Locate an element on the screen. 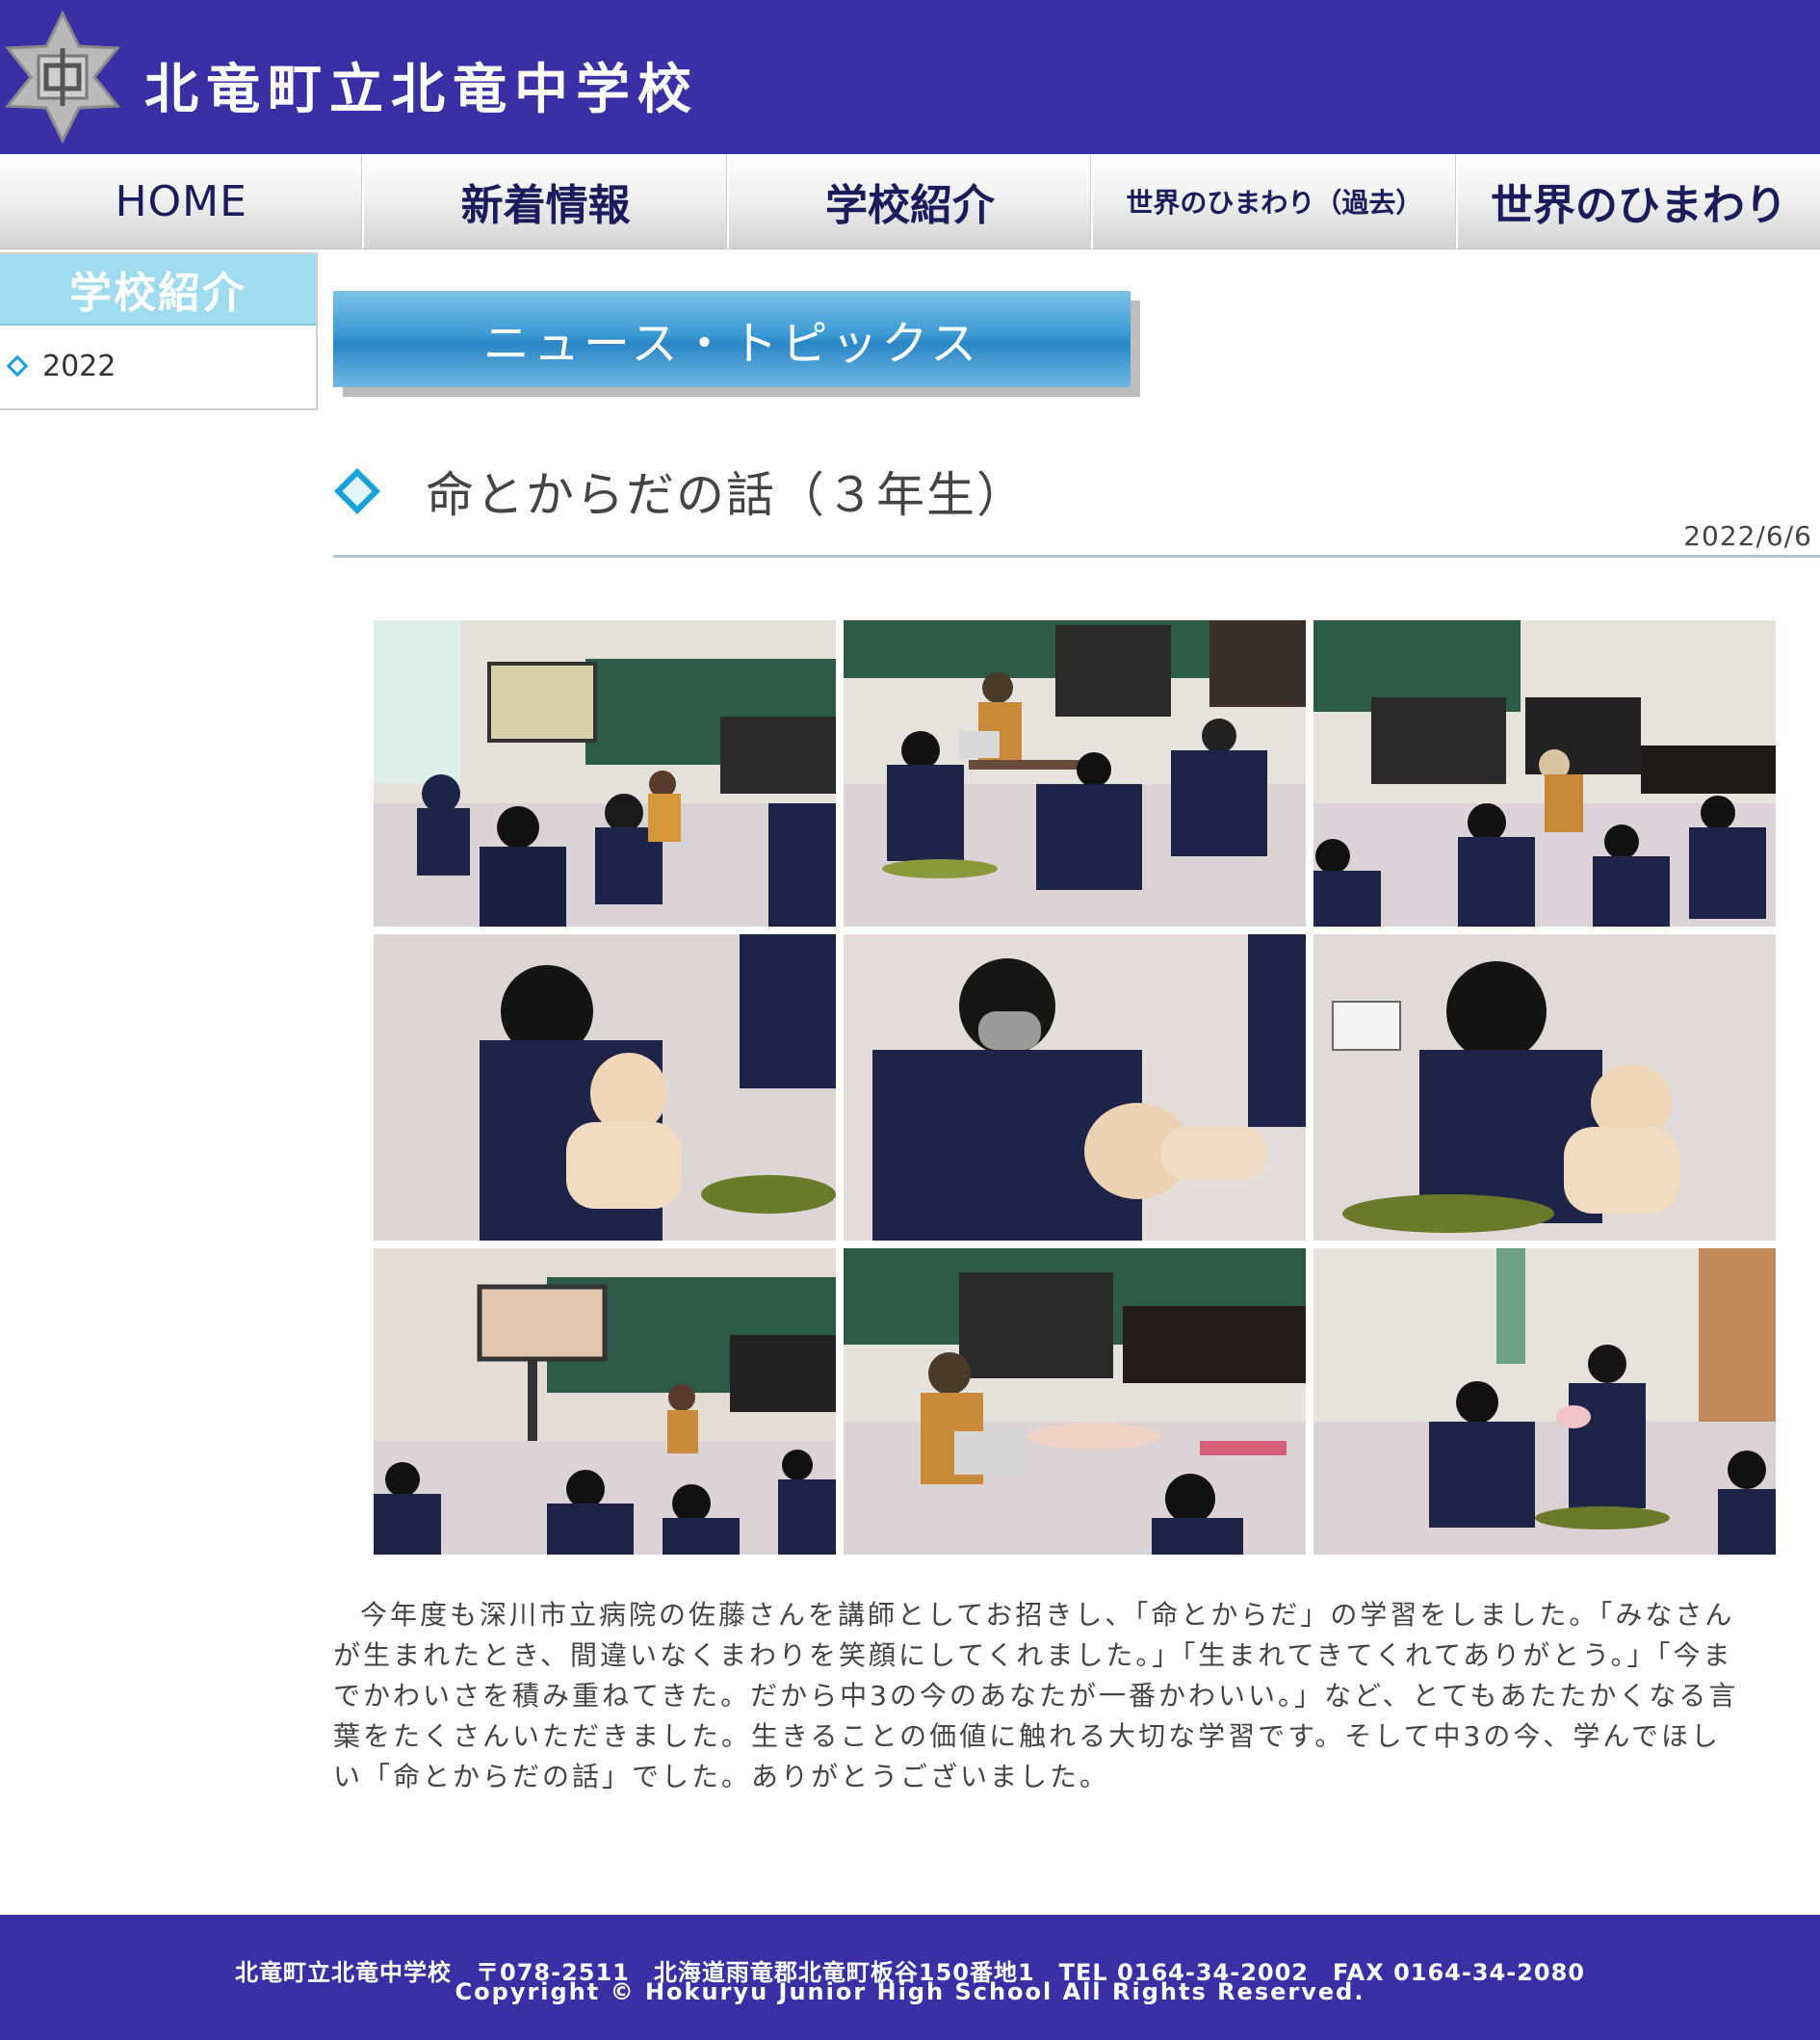 Image resolution: width=1820 pixels, height=2040 pixels. nav-home: HOME is located at coordinates (182, 201).